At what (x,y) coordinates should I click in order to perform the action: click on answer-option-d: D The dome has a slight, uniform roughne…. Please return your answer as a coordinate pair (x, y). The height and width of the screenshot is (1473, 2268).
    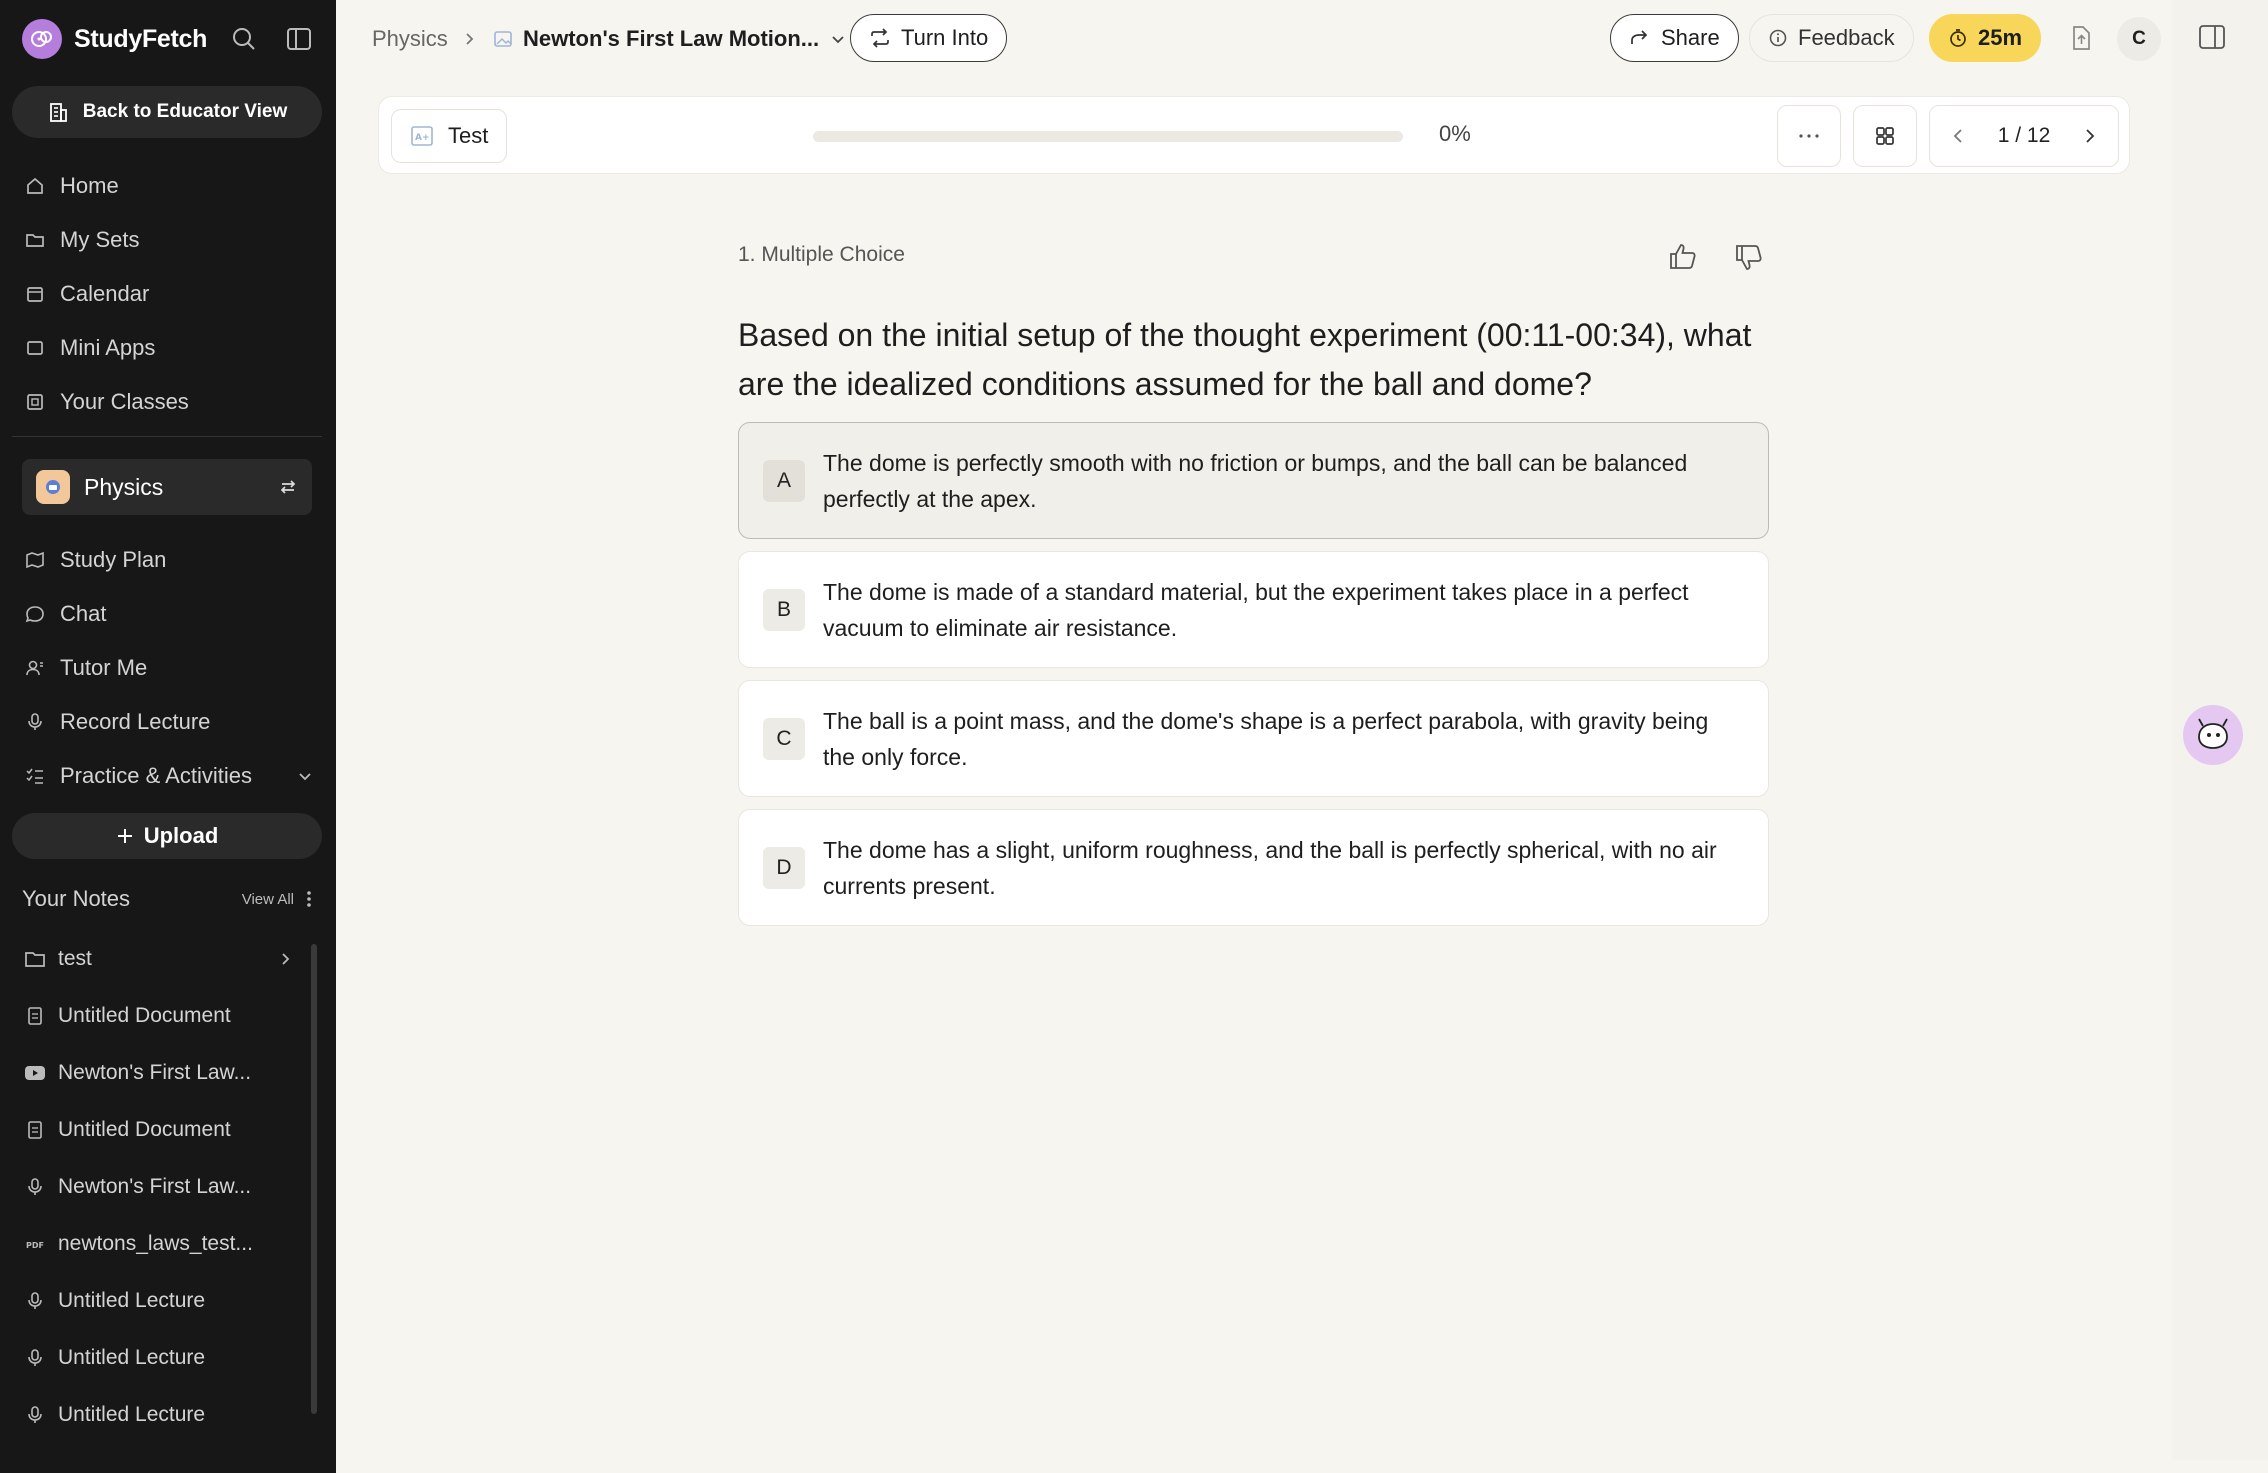
    Looking at the image, I should click on (1253, 867).